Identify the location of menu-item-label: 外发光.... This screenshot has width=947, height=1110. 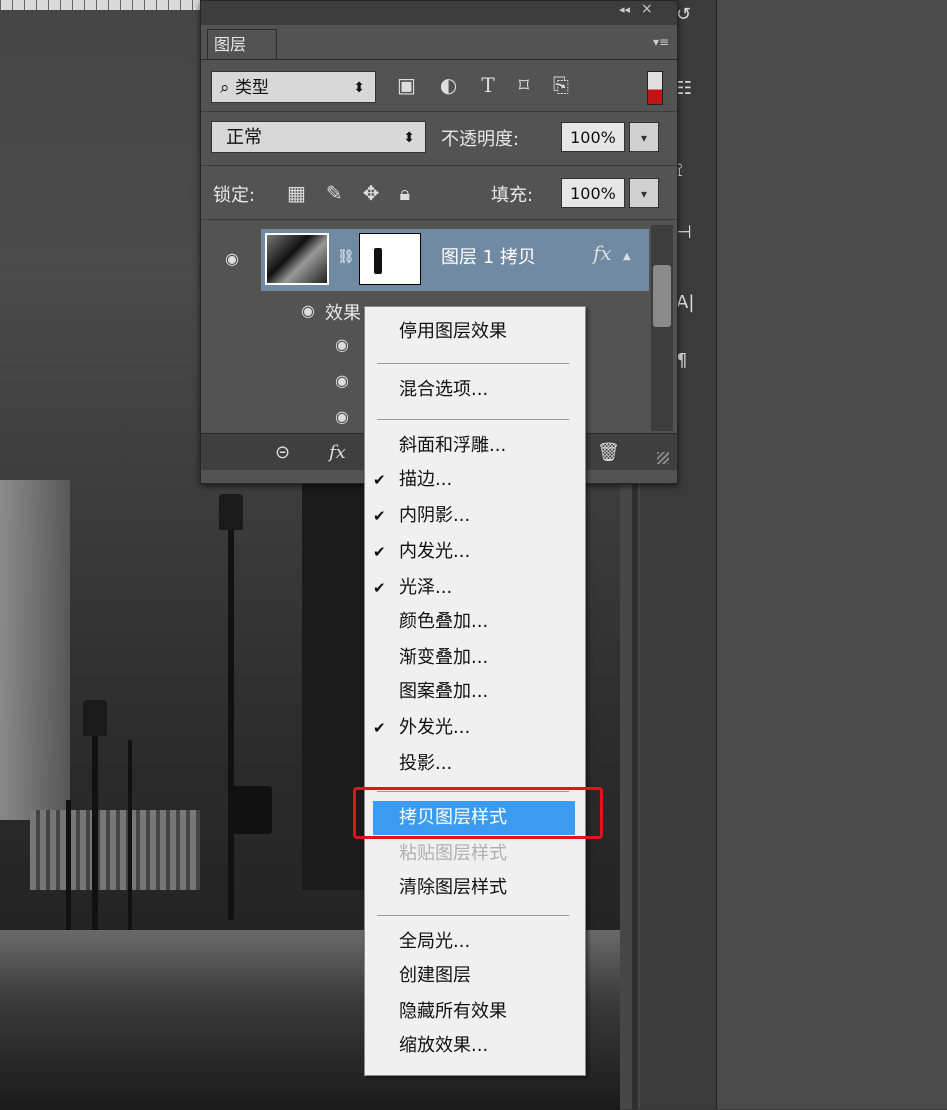
(435, 727).